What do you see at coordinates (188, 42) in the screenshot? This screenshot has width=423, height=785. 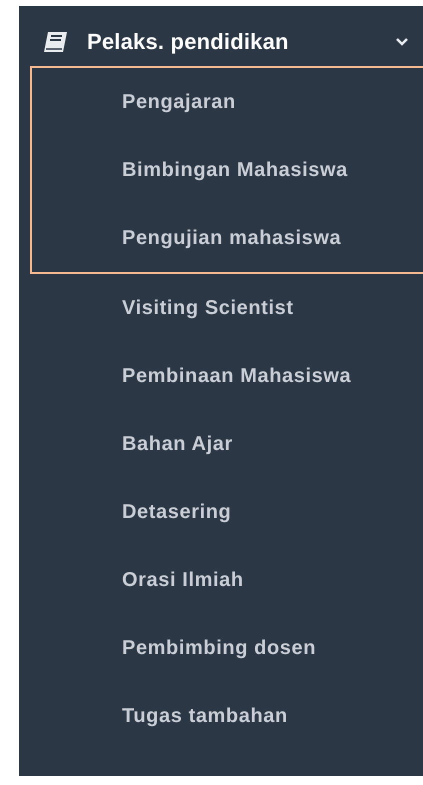 I see `menu-title: Pelaks. pendidikan` at bounding box center [188, 42].